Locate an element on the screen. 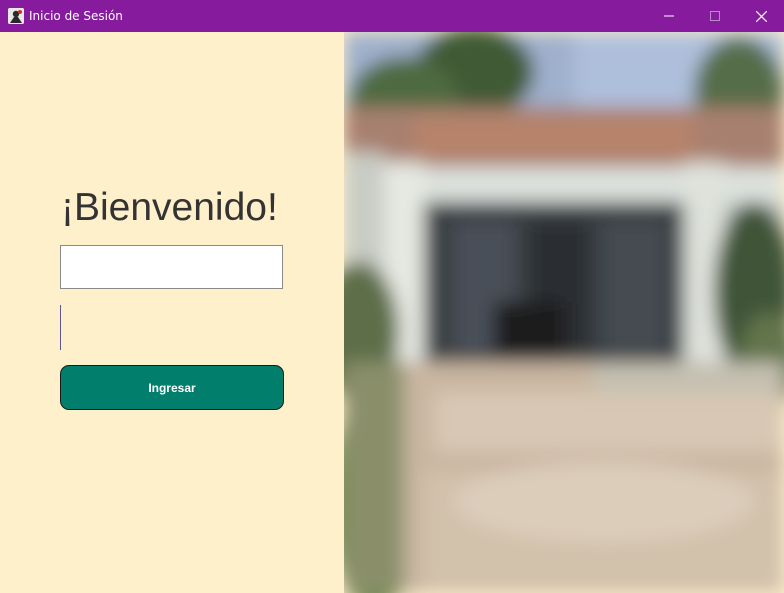  maximize-button is located at coordinates (715, 16).